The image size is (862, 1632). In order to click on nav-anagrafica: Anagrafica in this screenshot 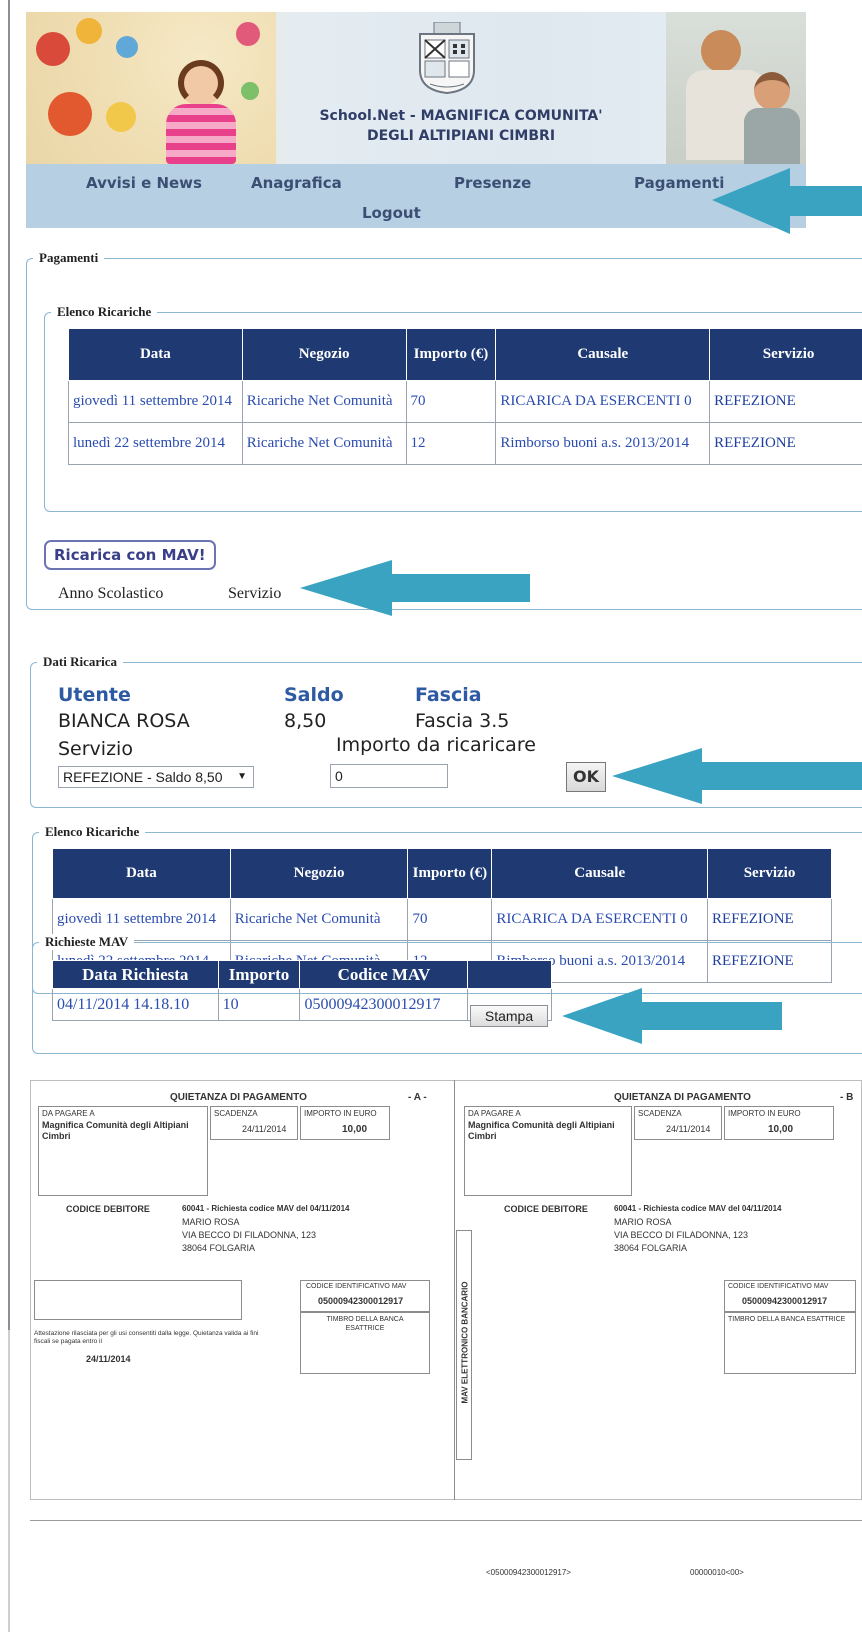, I will do `click(296, 183)`.